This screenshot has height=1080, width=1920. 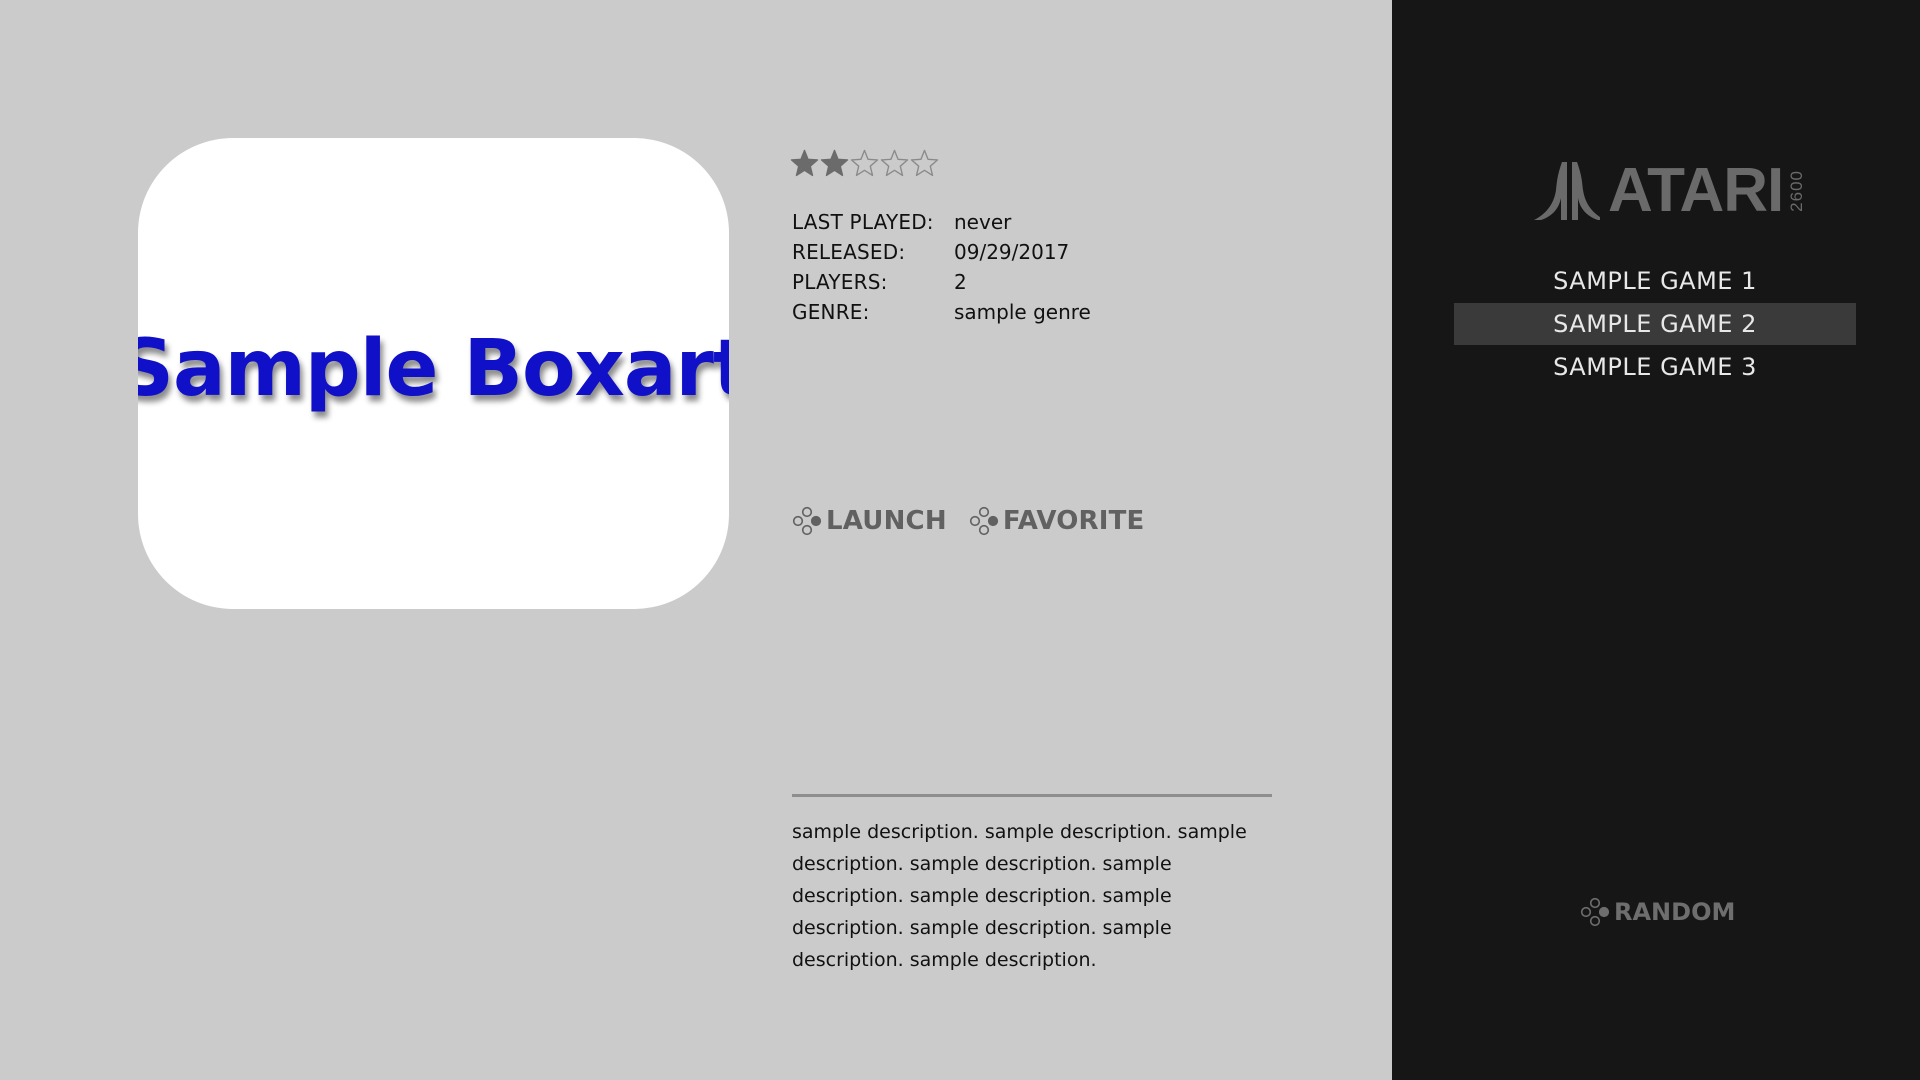 I want to click on metadata-row-last-played: LAST PLAYED: never, so click(x=1002, y=222).